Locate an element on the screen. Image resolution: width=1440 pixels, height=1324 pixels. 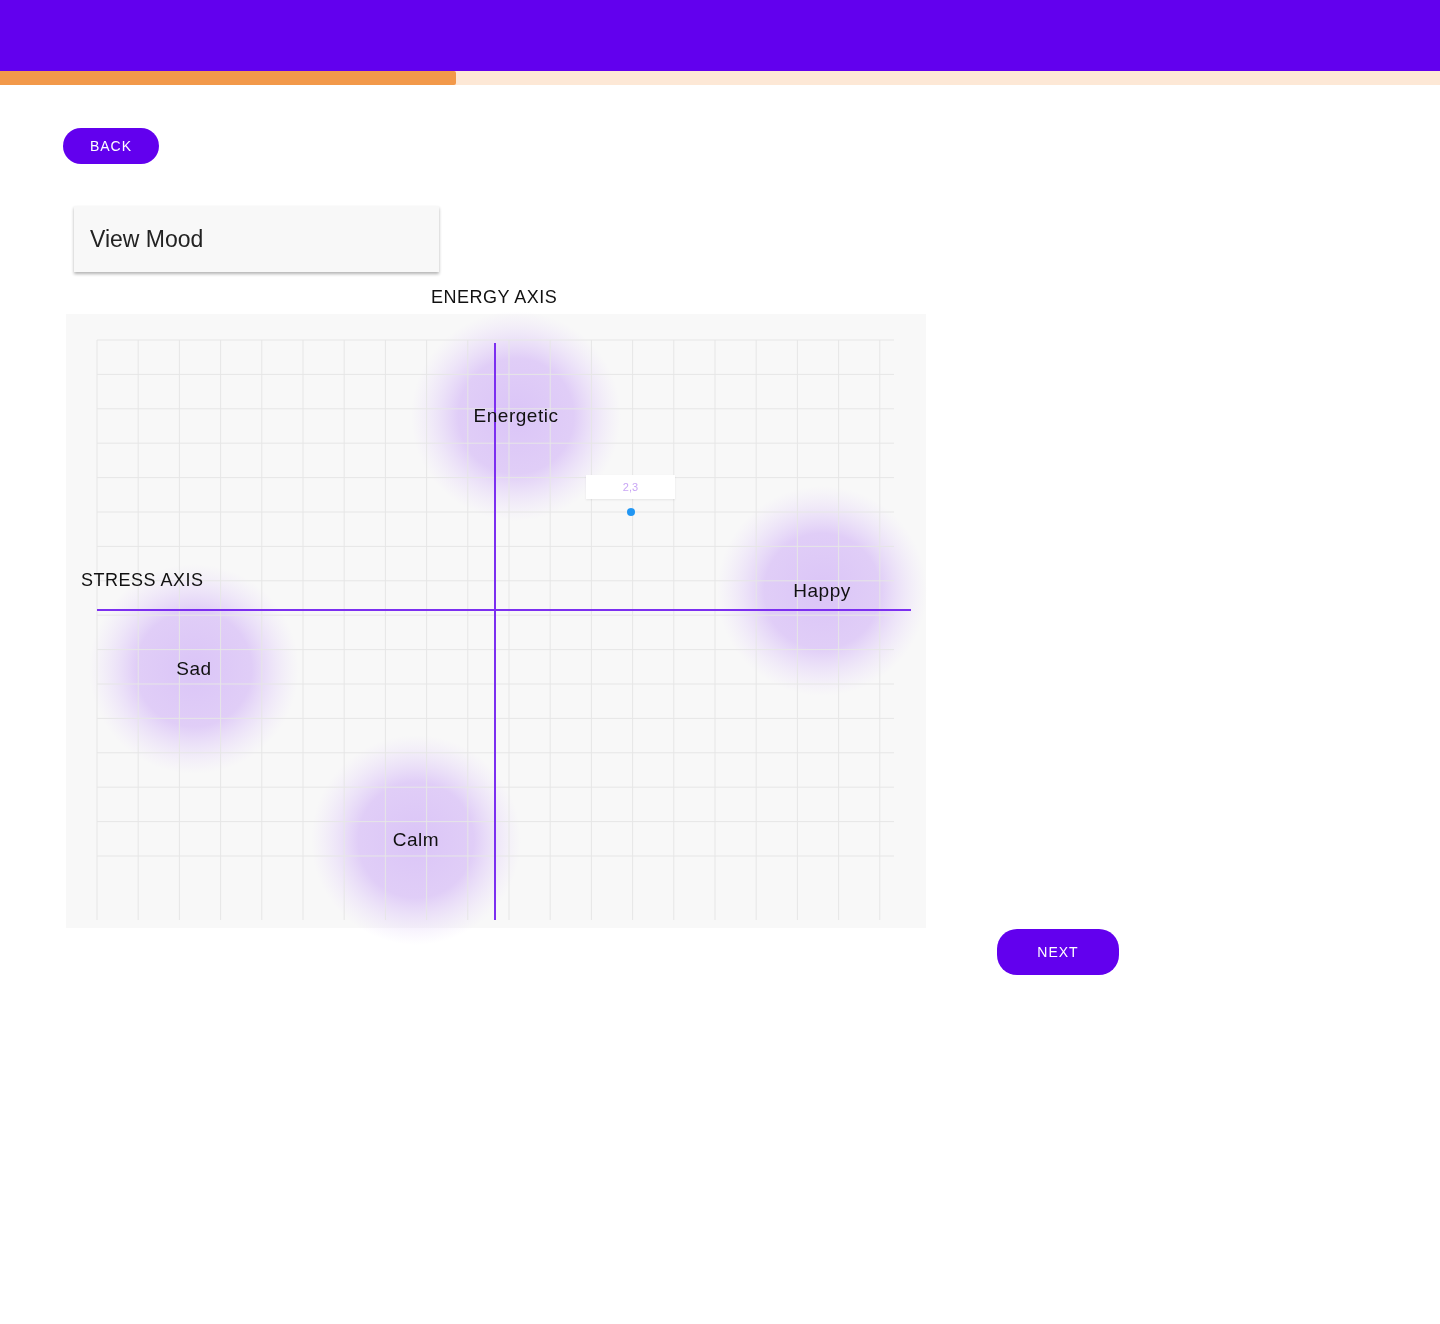
axis-label: STRESS AXIS is located at coordinates (142, 580).